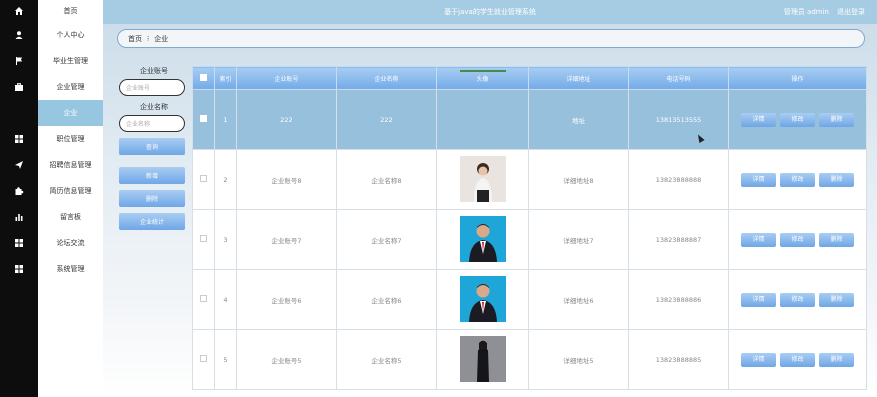 Image resolution: width=877 pixels, height=397 pixels. Describe the element at coordinates (70, 61) in the screenshot. I see `sidebar-item-graduates: 毕业生管理` at that location.